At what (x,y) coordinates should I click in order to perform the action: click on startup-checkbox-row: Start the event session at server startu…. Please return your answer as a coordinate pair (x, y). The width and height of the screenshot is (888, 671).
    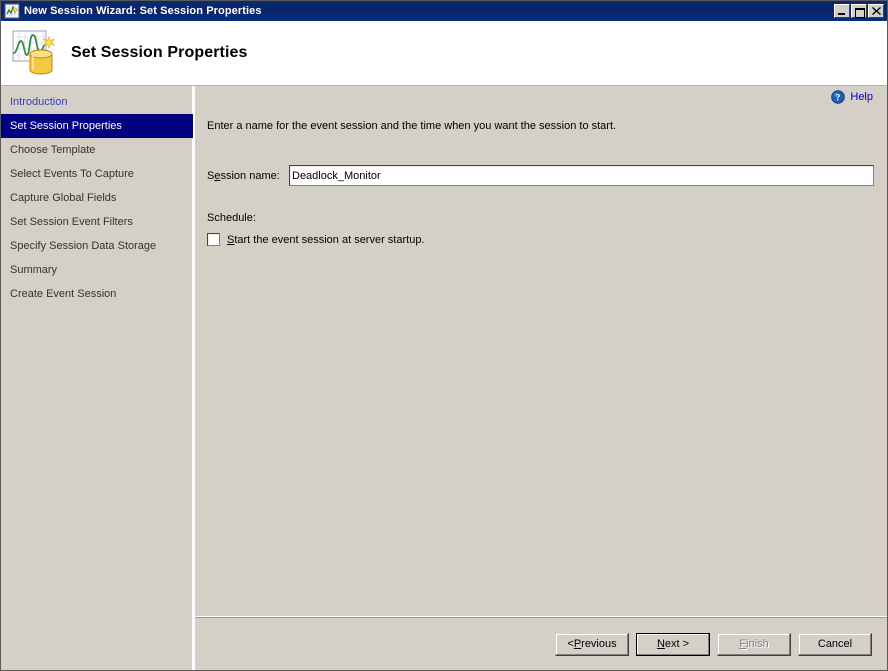
    Looking at the image, I should click on (541, 239).